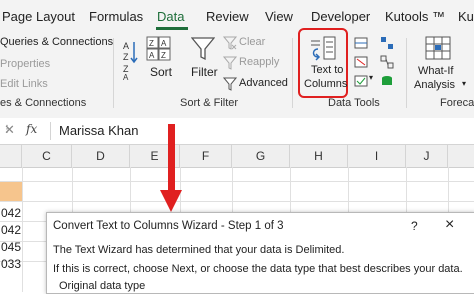 Image resolution: width=474 pixels, height=294 pixels. What do you see at coordinates (449, 225) in the screenshot?
I see `dialog-close-button: ×` at bounding box center [449, 225].